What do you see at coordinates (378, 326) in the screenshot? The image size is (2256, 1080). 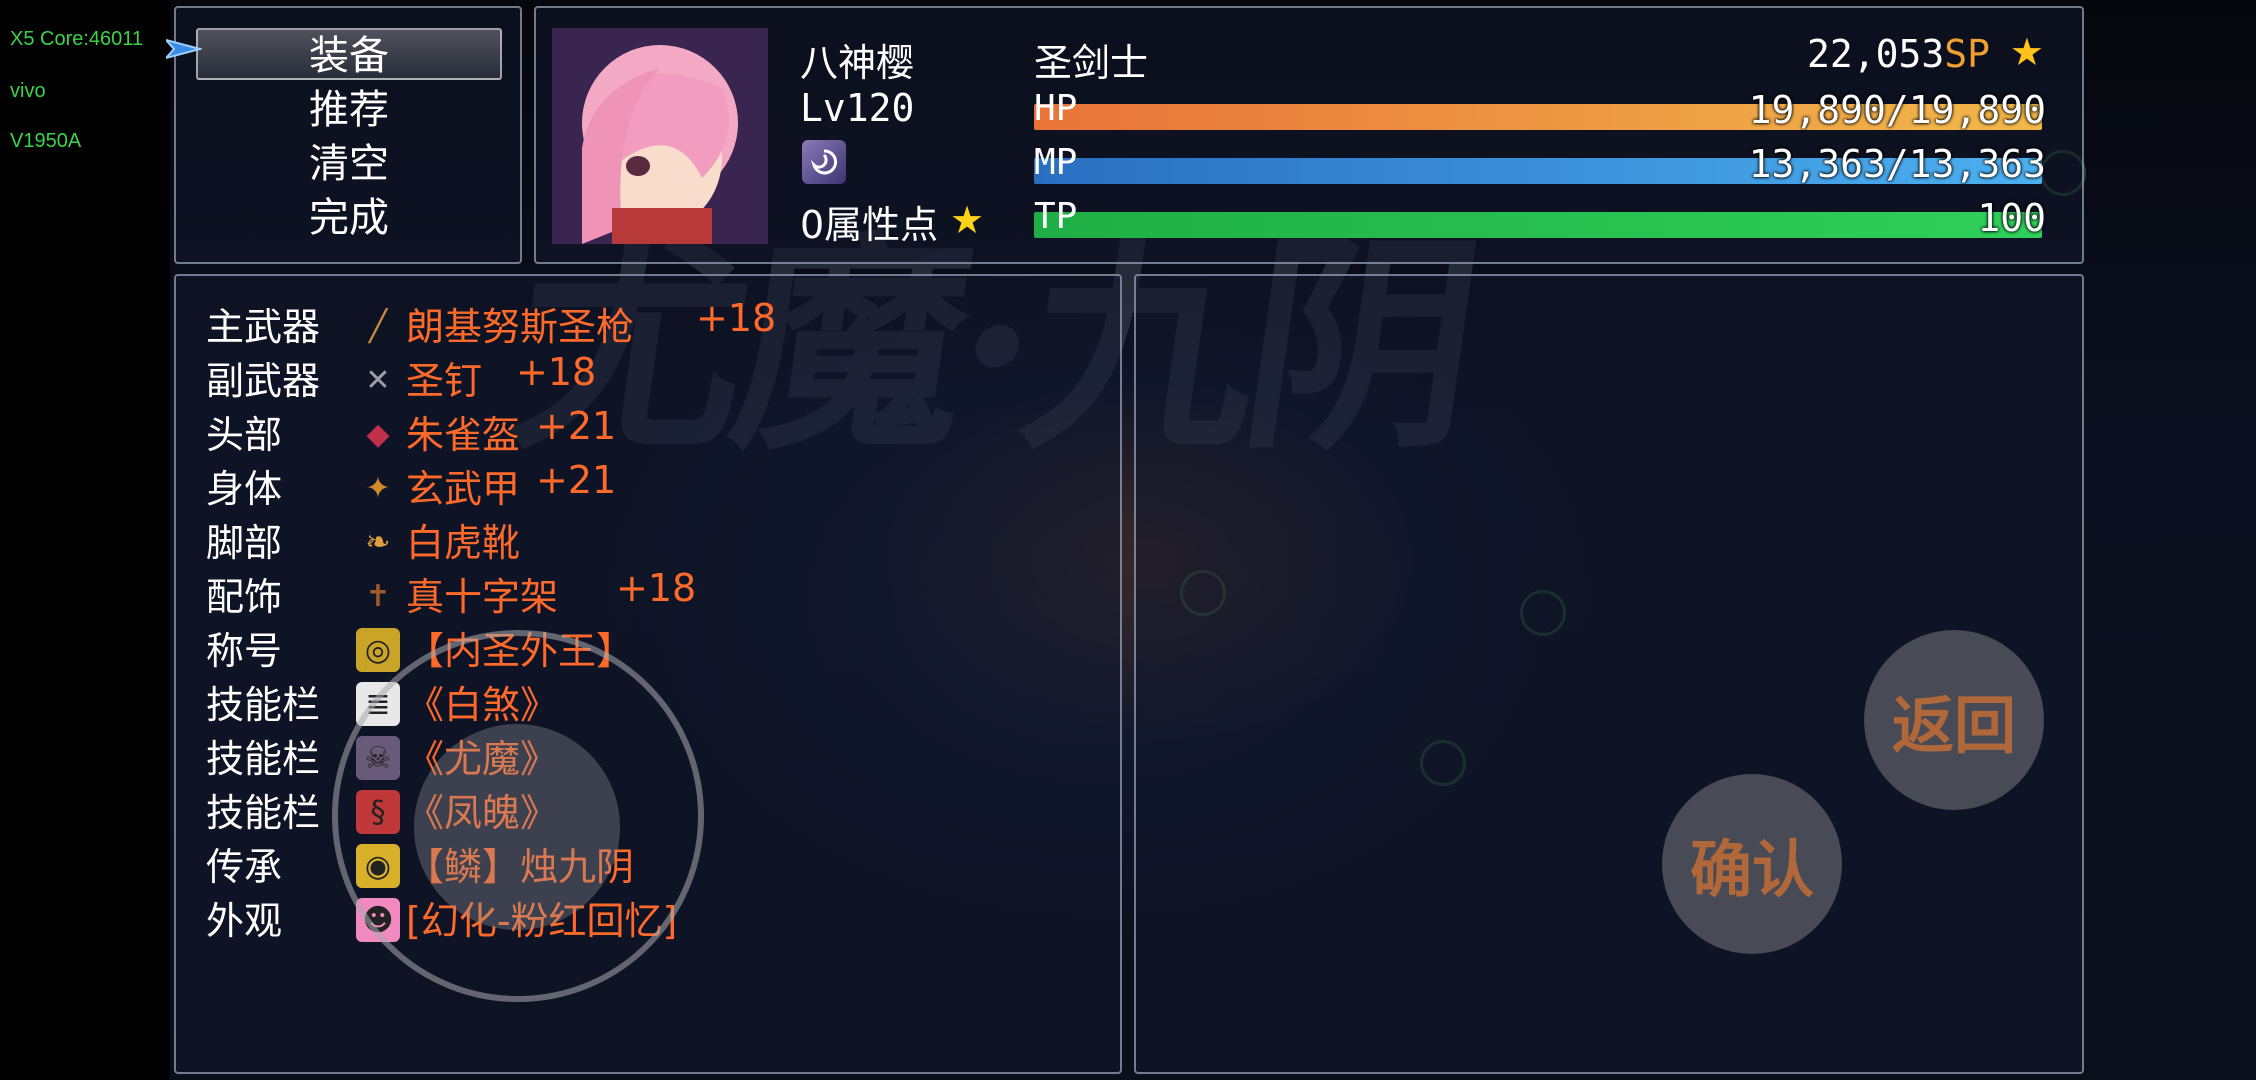 I see `spear-icon: ╱` at bounding box center [378, 326].